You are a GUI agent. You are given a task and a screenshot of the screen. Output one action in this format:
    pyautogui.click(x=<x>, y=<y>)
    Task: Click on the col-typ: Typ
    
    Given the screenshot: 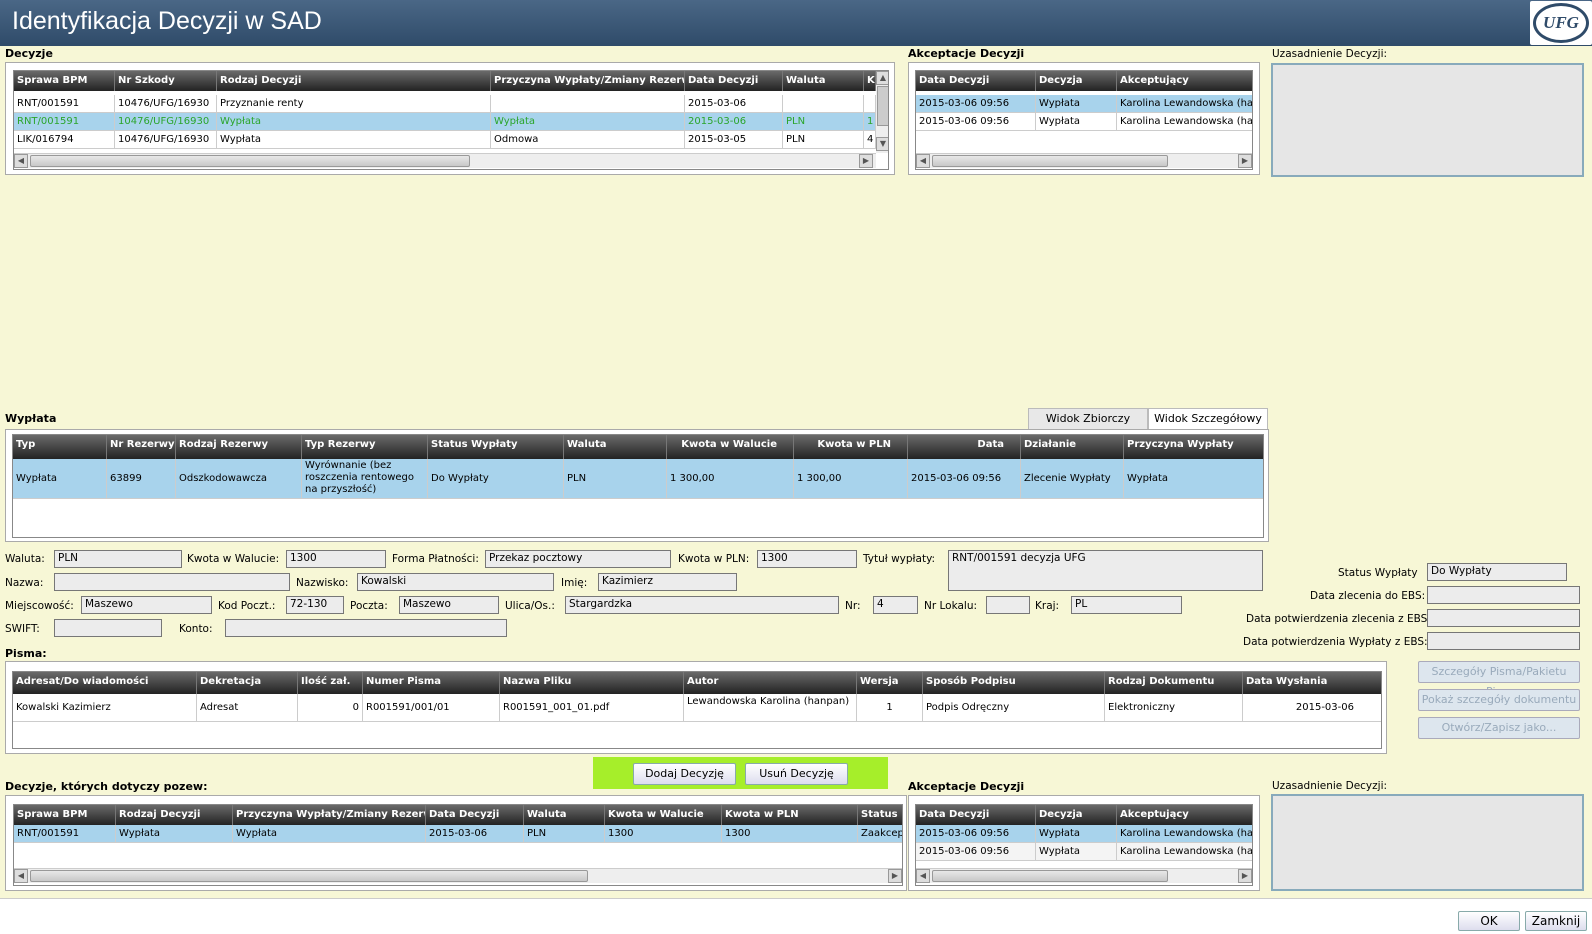 What is the action you would take?
    pyautogui.click(x=60, y=447)
    